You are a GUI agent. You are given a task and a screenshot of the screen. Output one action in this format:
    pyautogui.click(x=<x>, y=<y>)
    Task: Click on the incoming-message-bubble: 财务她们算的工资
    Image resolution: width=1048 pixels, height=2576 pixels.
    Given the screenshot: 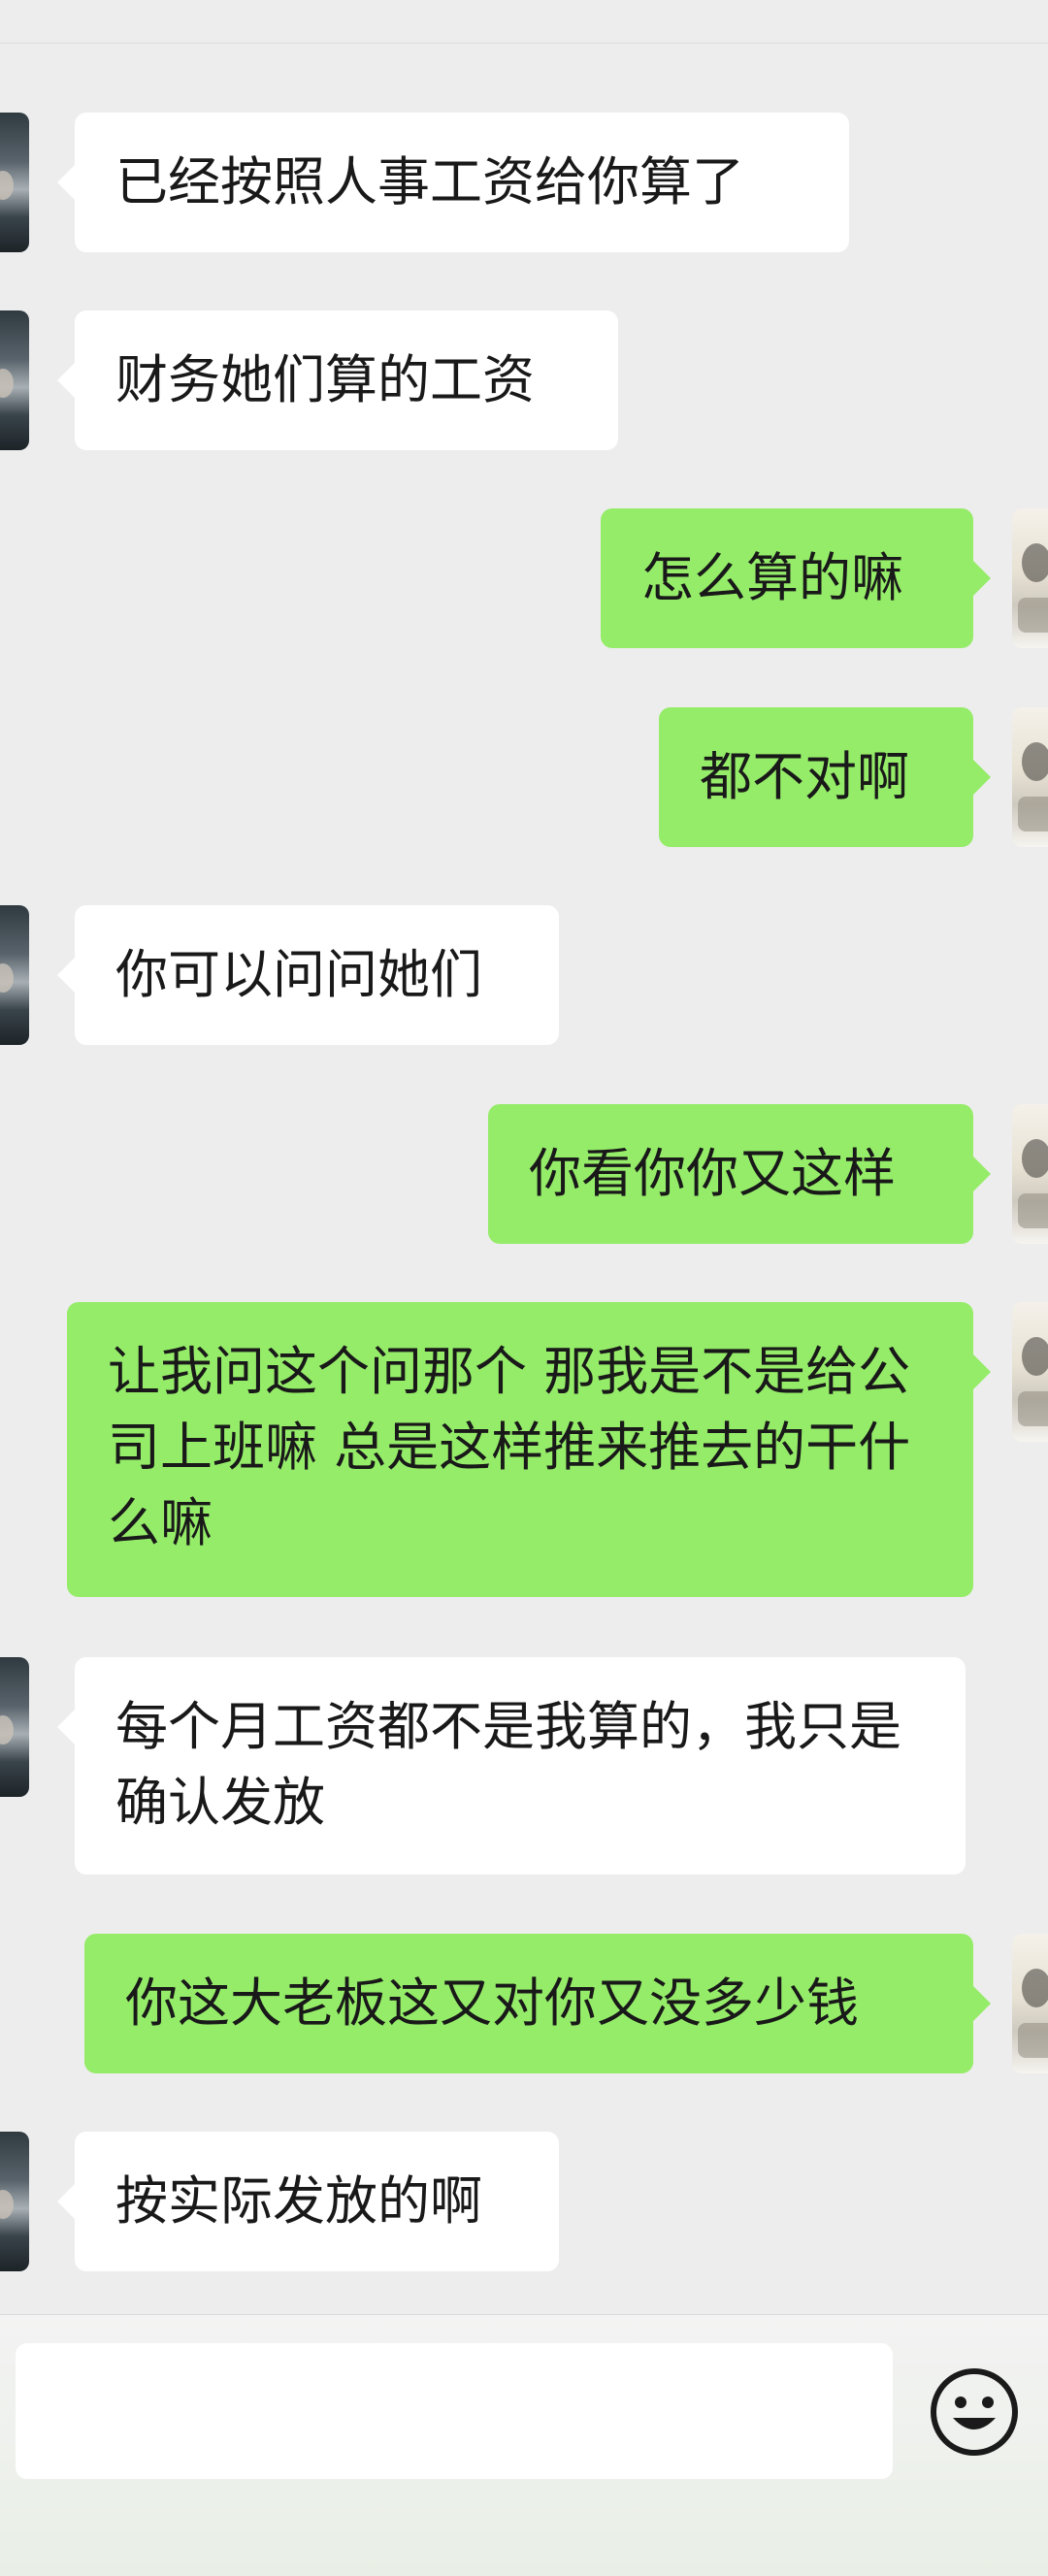 What is the action you would take?
    pyautogui.click(x=337, y=380)
    